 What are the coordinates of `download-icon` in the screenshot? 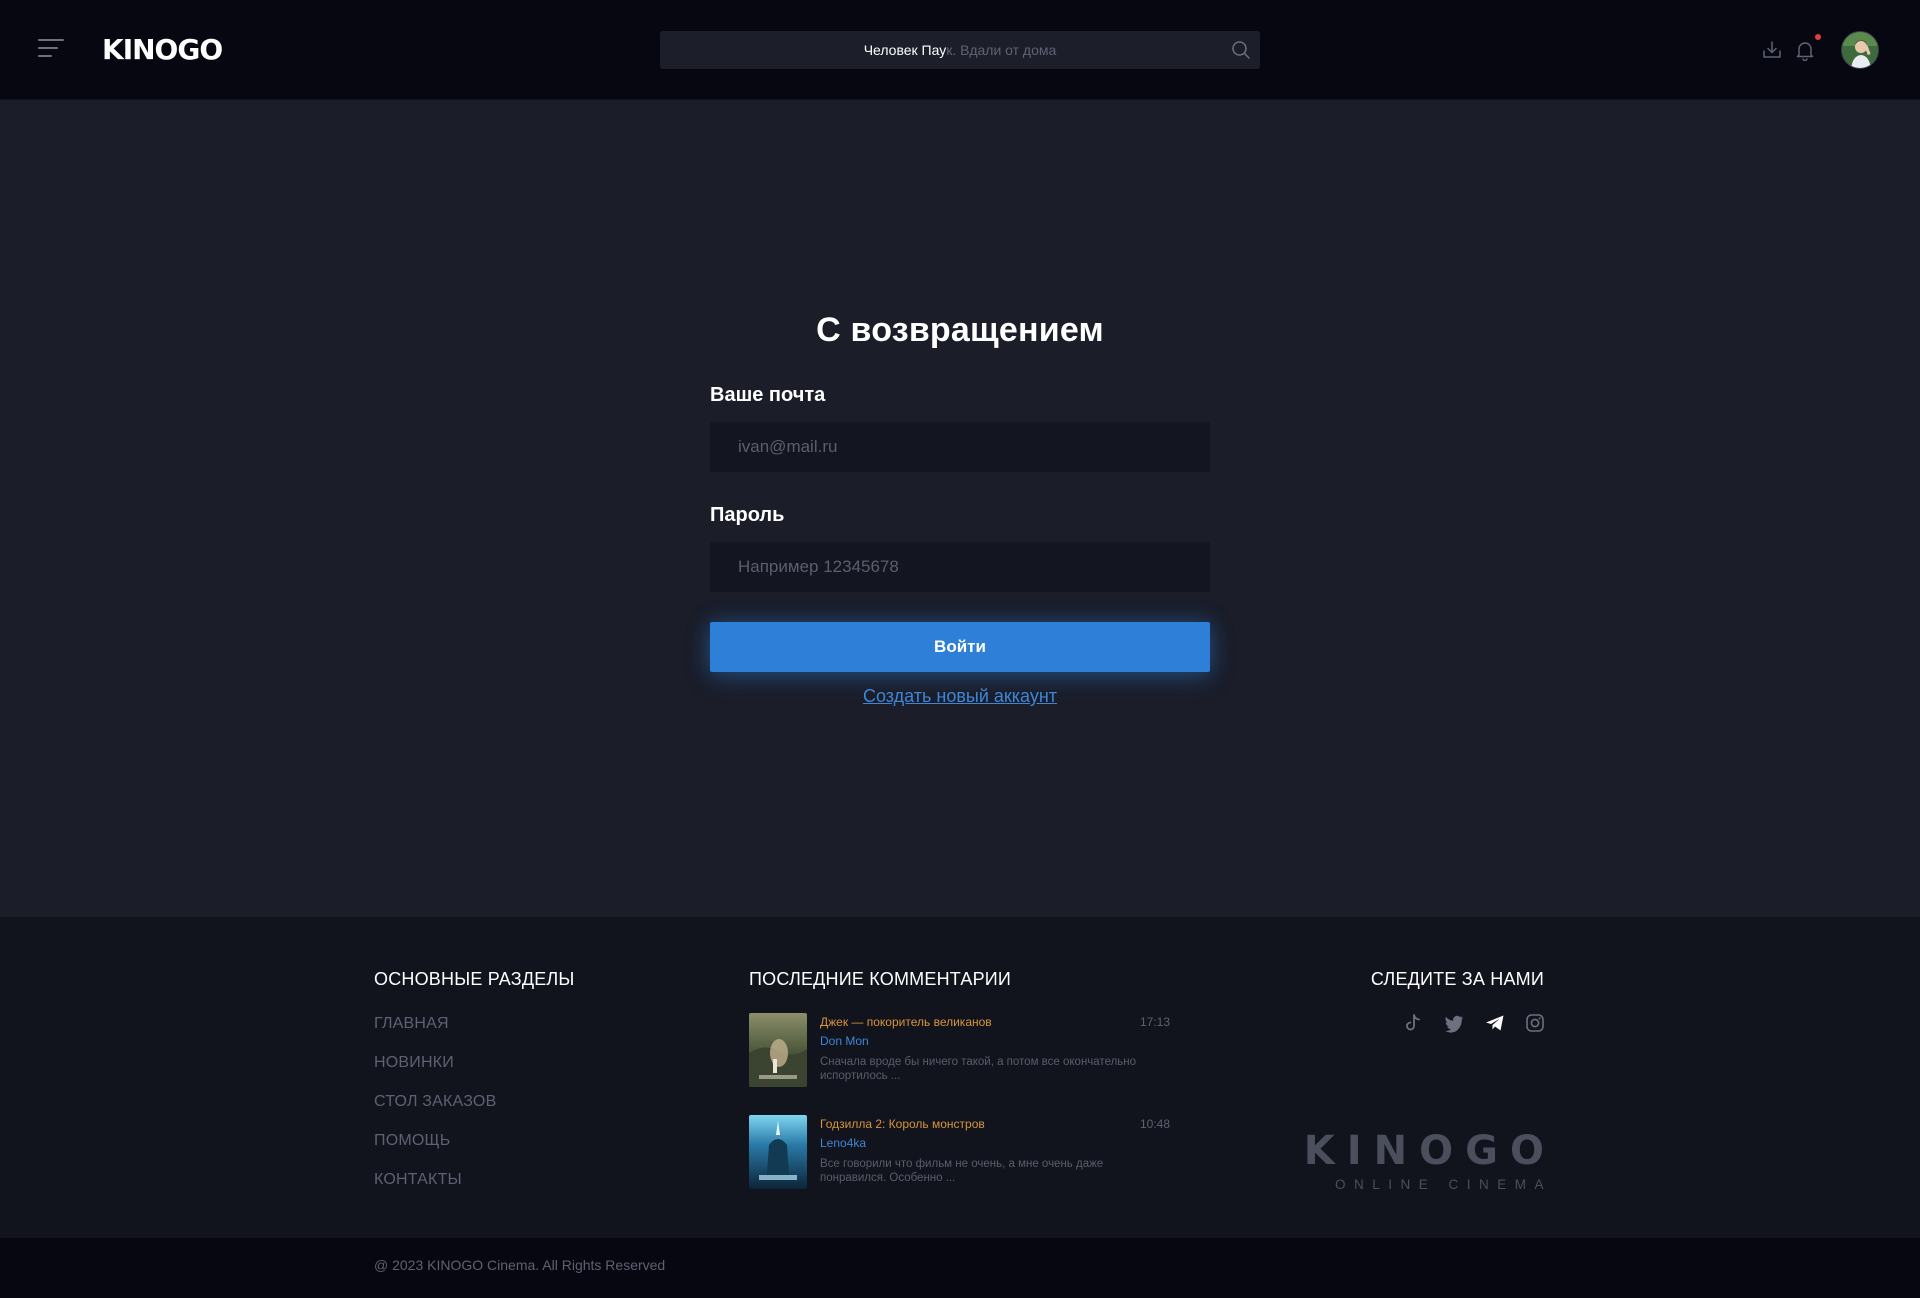 It's located at (1772, 50).